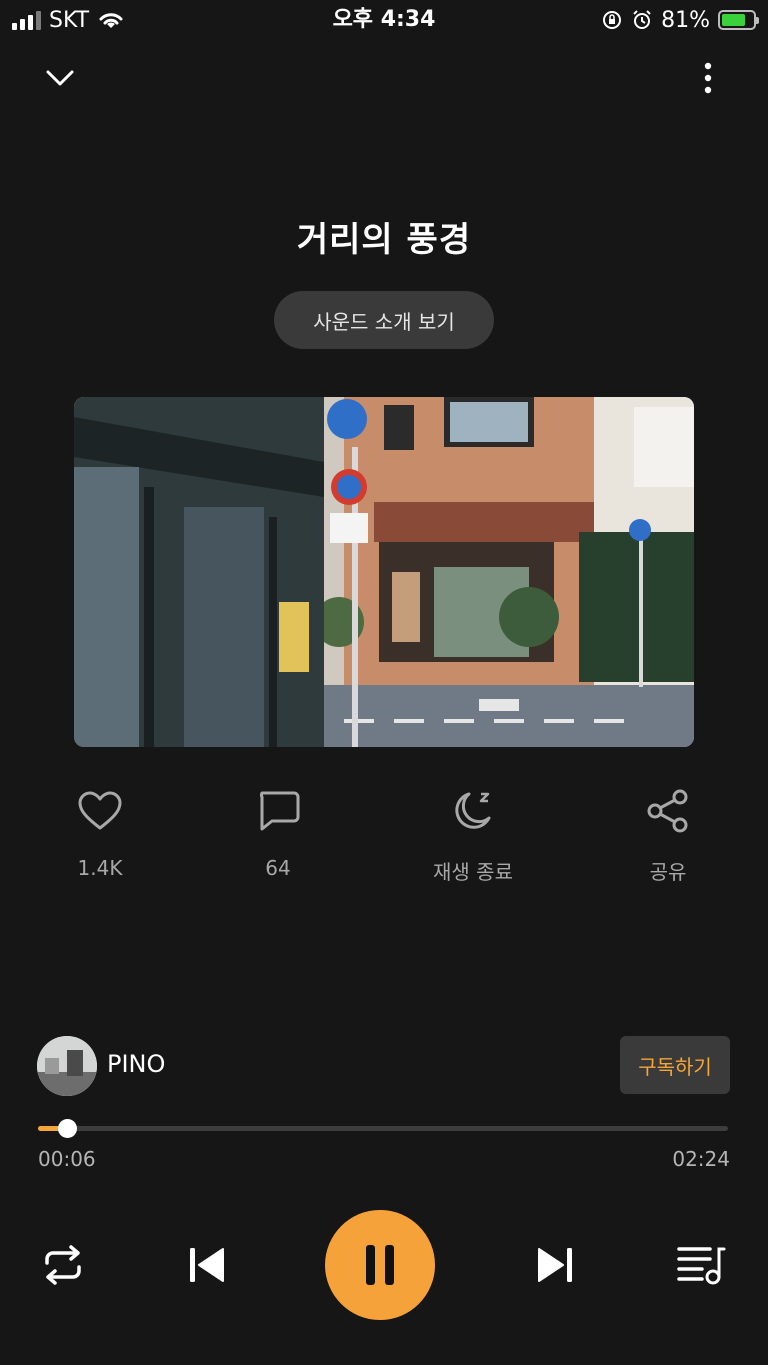 The height and width of the screenshot is (1365, 768). Describe the element at coordinates (668, 872) in the screenshot. I see `share-label: 공유` at that location.